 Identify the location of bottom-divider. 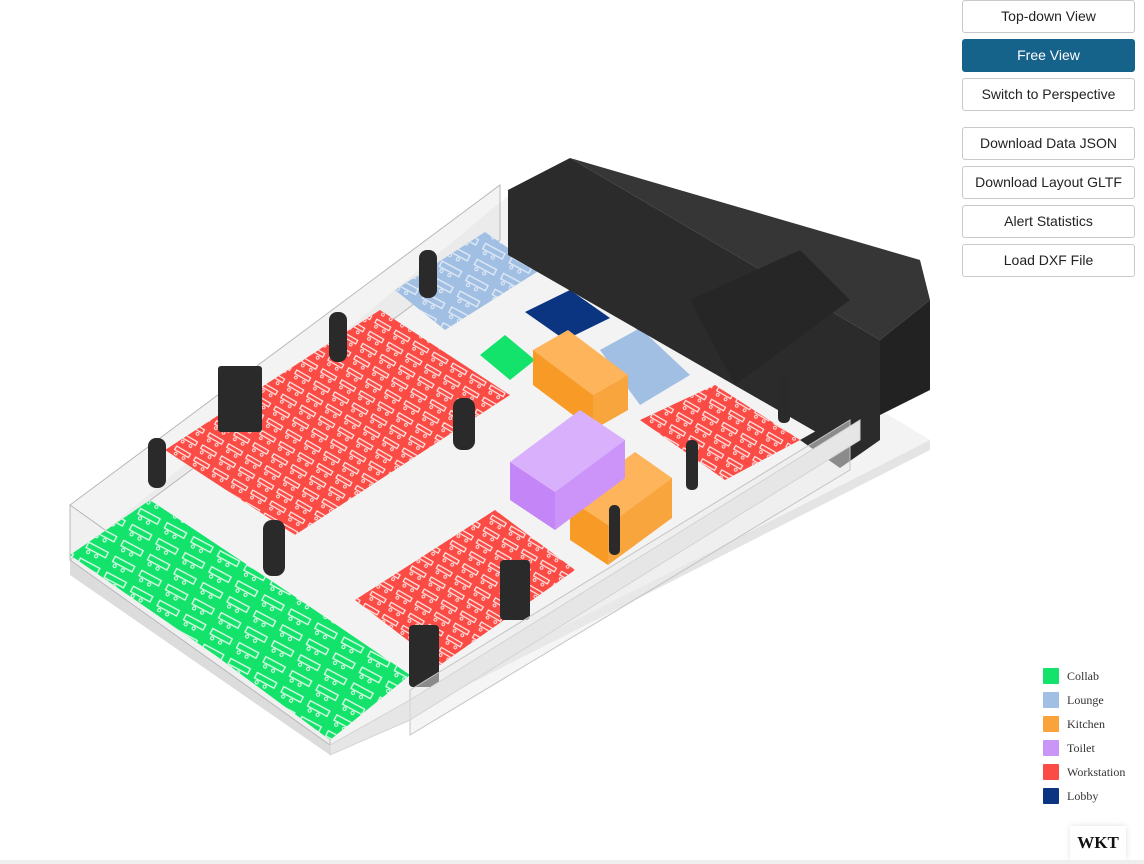
(572, 862).